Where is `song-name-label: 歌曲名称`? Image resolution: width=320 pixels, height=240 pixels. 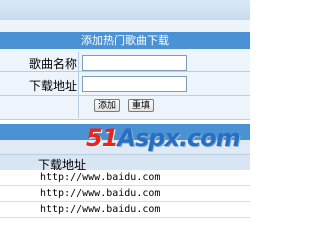 song-name-label: 歌曲名称 is located at coordinates (52, 64).